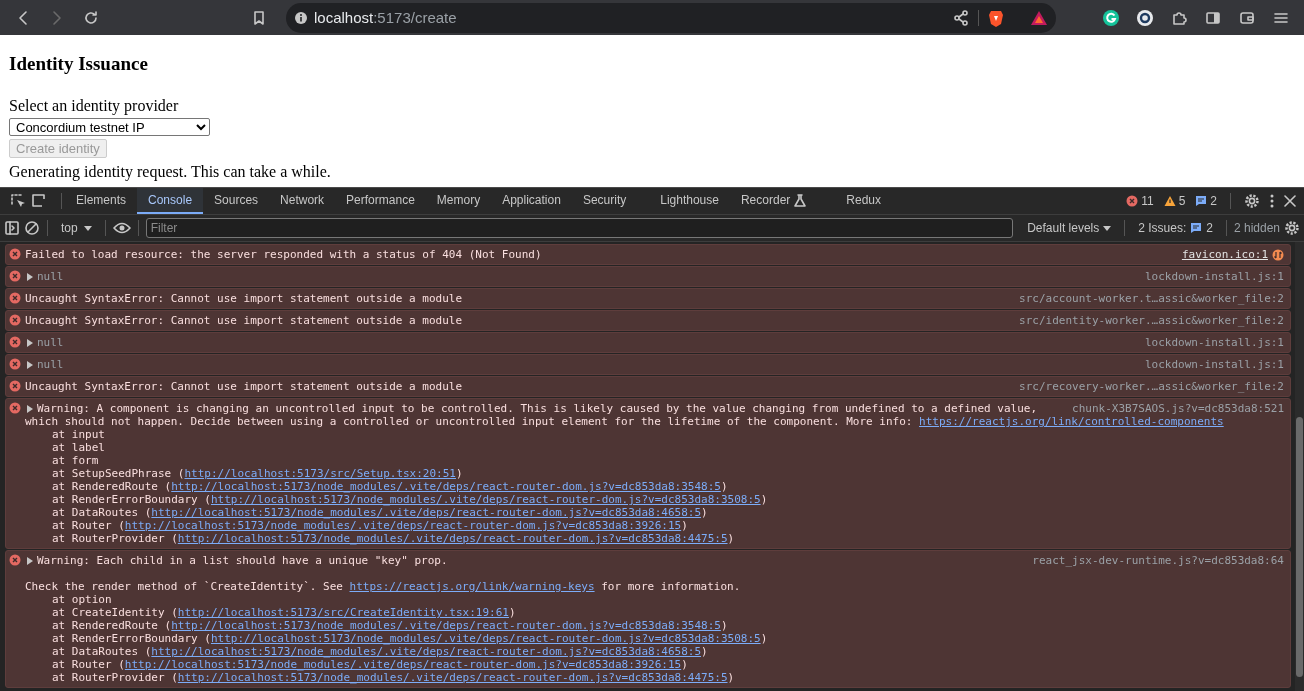 This screenshot has width=1304, height=691. What do you see at coordinates (1213, 17) in the screenshot?
I see `sidebar-icon` at bounding box center [1213, 17].